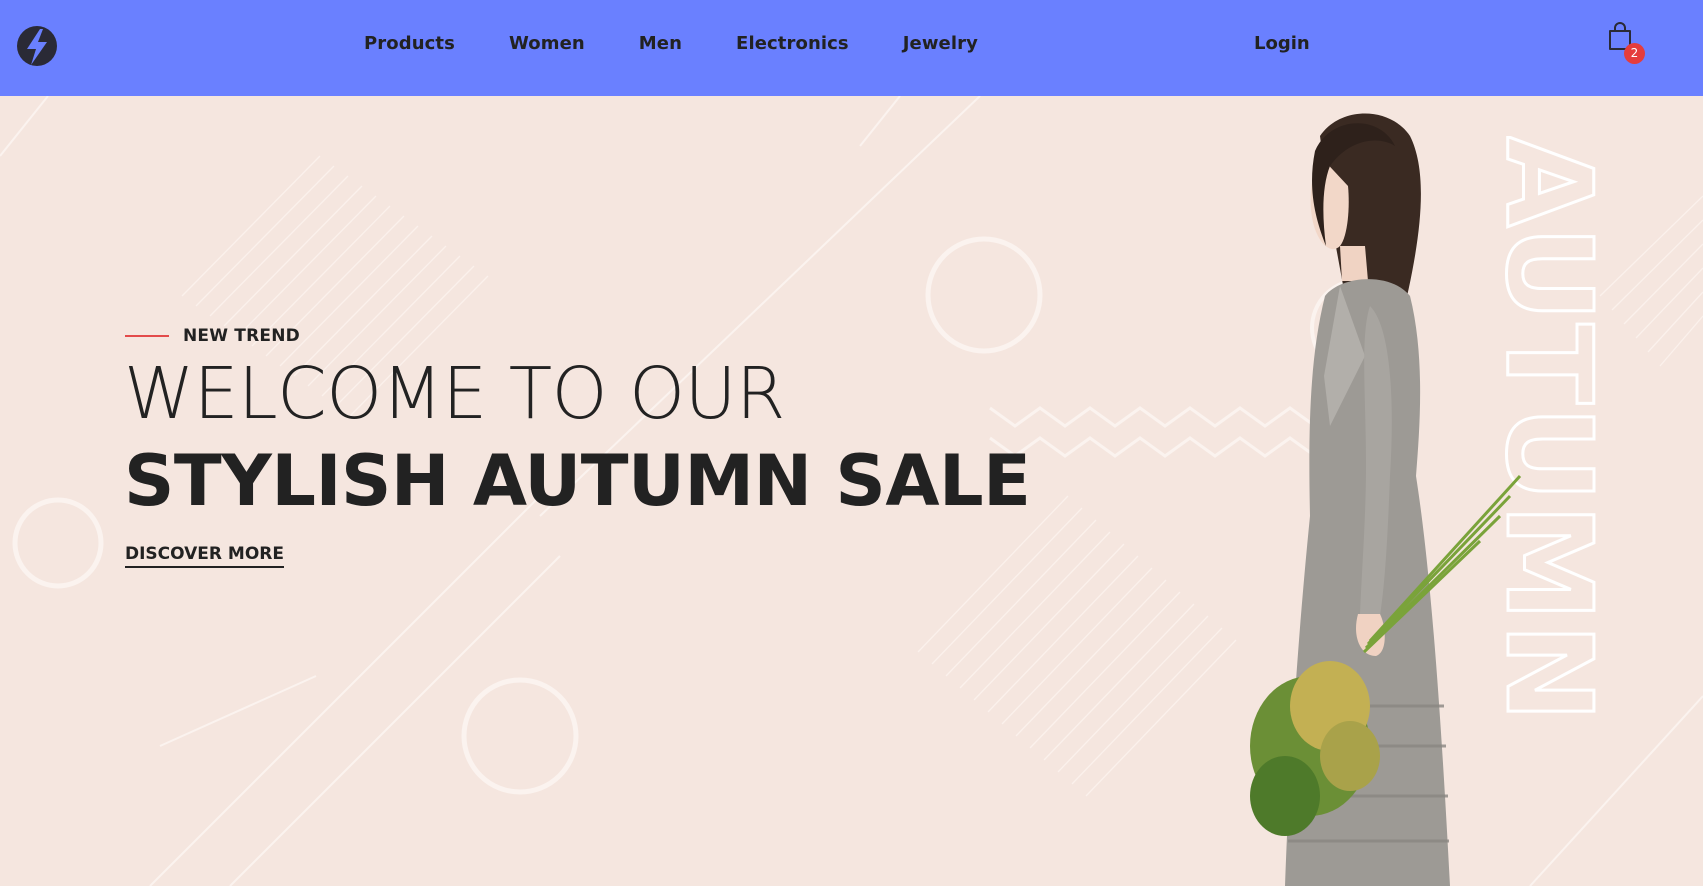 This screenshot has width=1703, height=892. I want to click on main-nav: Products Women Men Electronics Jewelry, so click(698, 43).